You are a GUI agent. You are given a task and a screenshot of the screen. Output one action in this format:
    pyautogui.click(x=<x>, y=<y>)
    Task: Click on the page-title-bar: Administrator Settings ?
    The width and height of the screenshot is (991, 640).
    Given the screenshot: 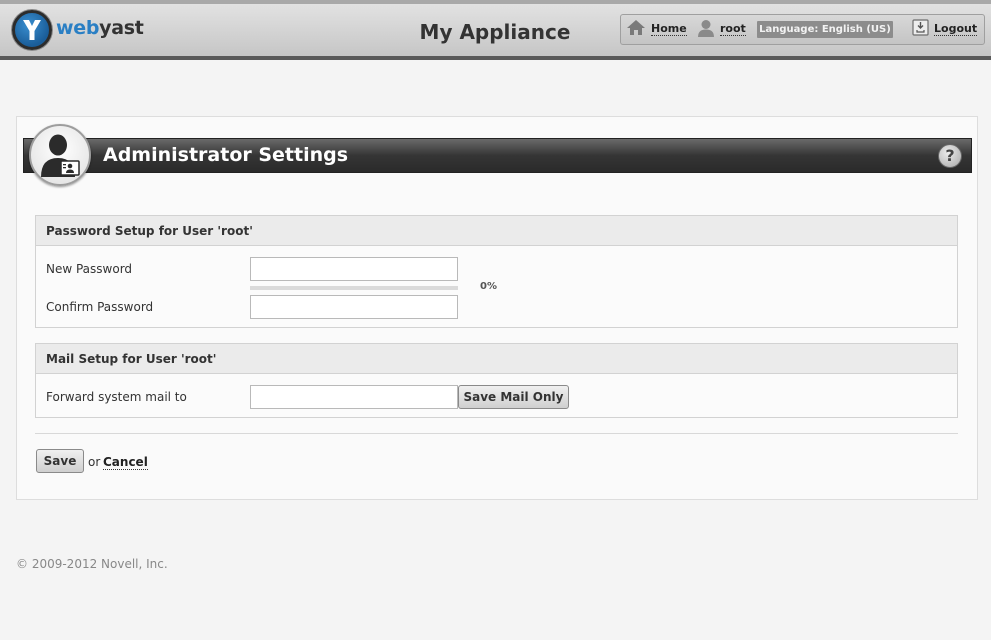 What is the action you would take?
    pyautogui.click(x=497, y=155)
    